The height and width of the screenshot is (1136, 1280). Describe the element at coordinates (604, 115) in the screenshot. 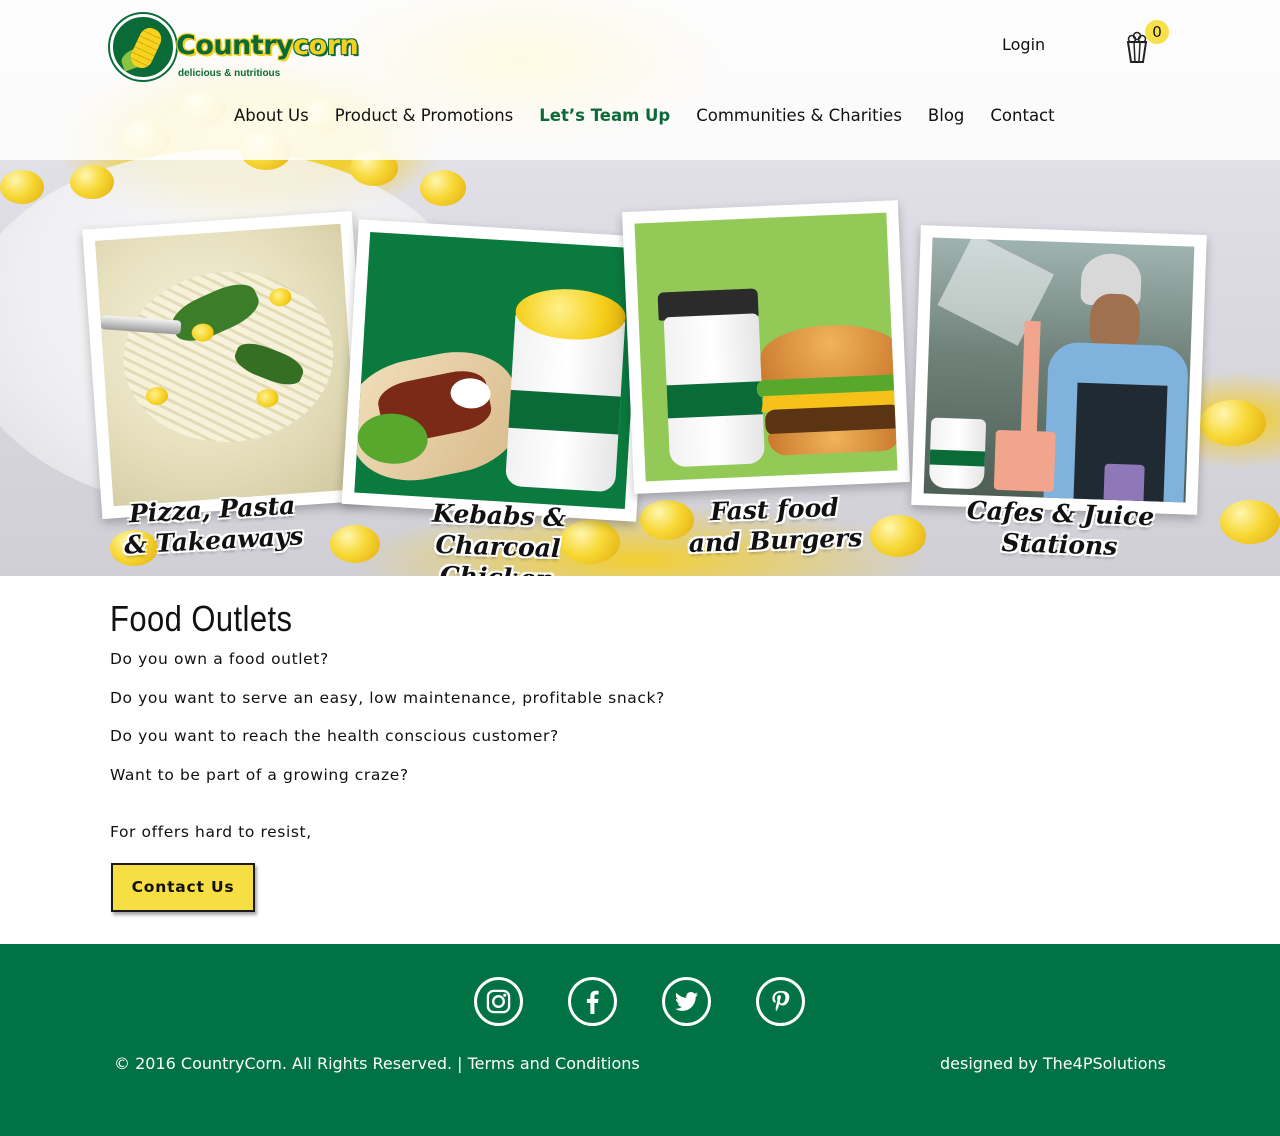

I see `nav-lets-team-up: Let’s Team Up` at that location.